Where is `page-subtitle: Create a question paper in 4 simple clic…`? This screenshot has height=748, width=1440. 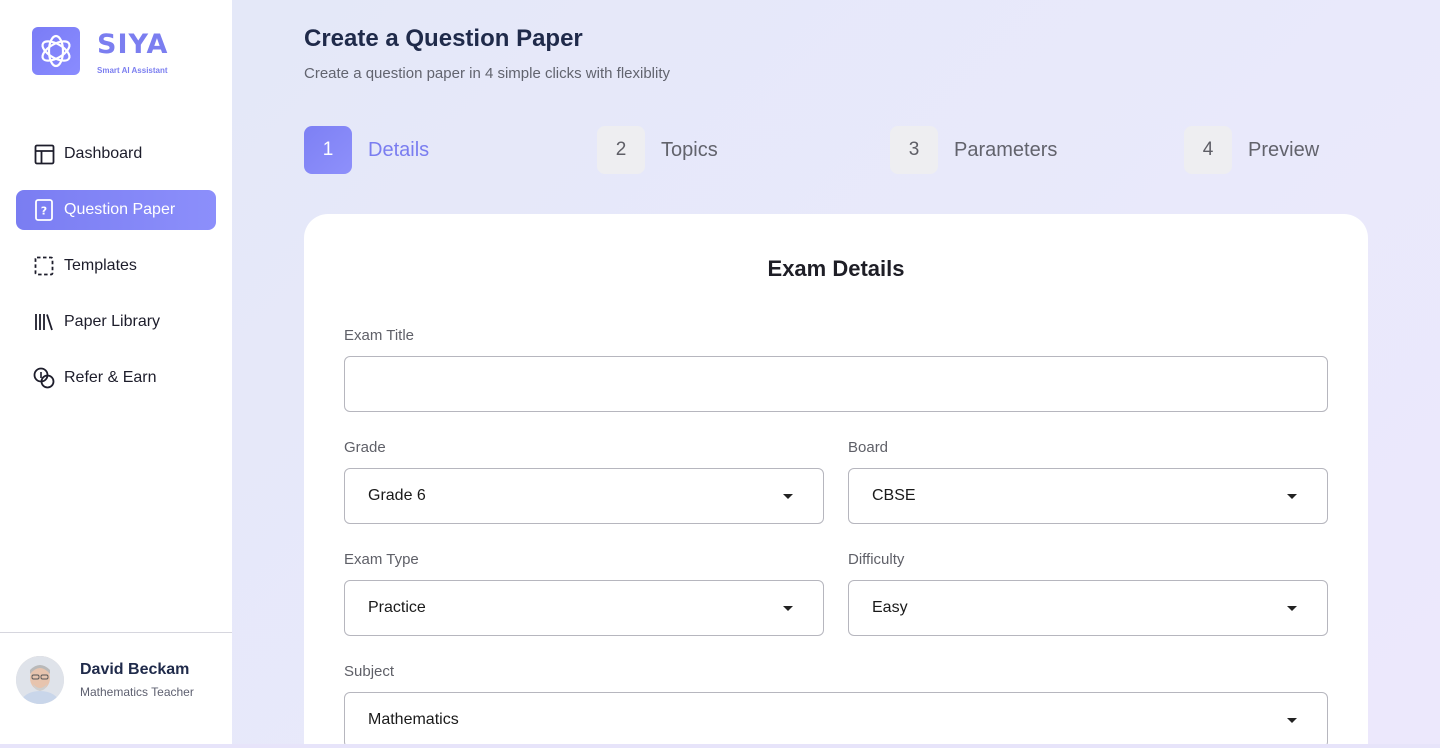 page-subtitle: Create a question paper in 4 simple clic… is located at coordinates (487, 73).